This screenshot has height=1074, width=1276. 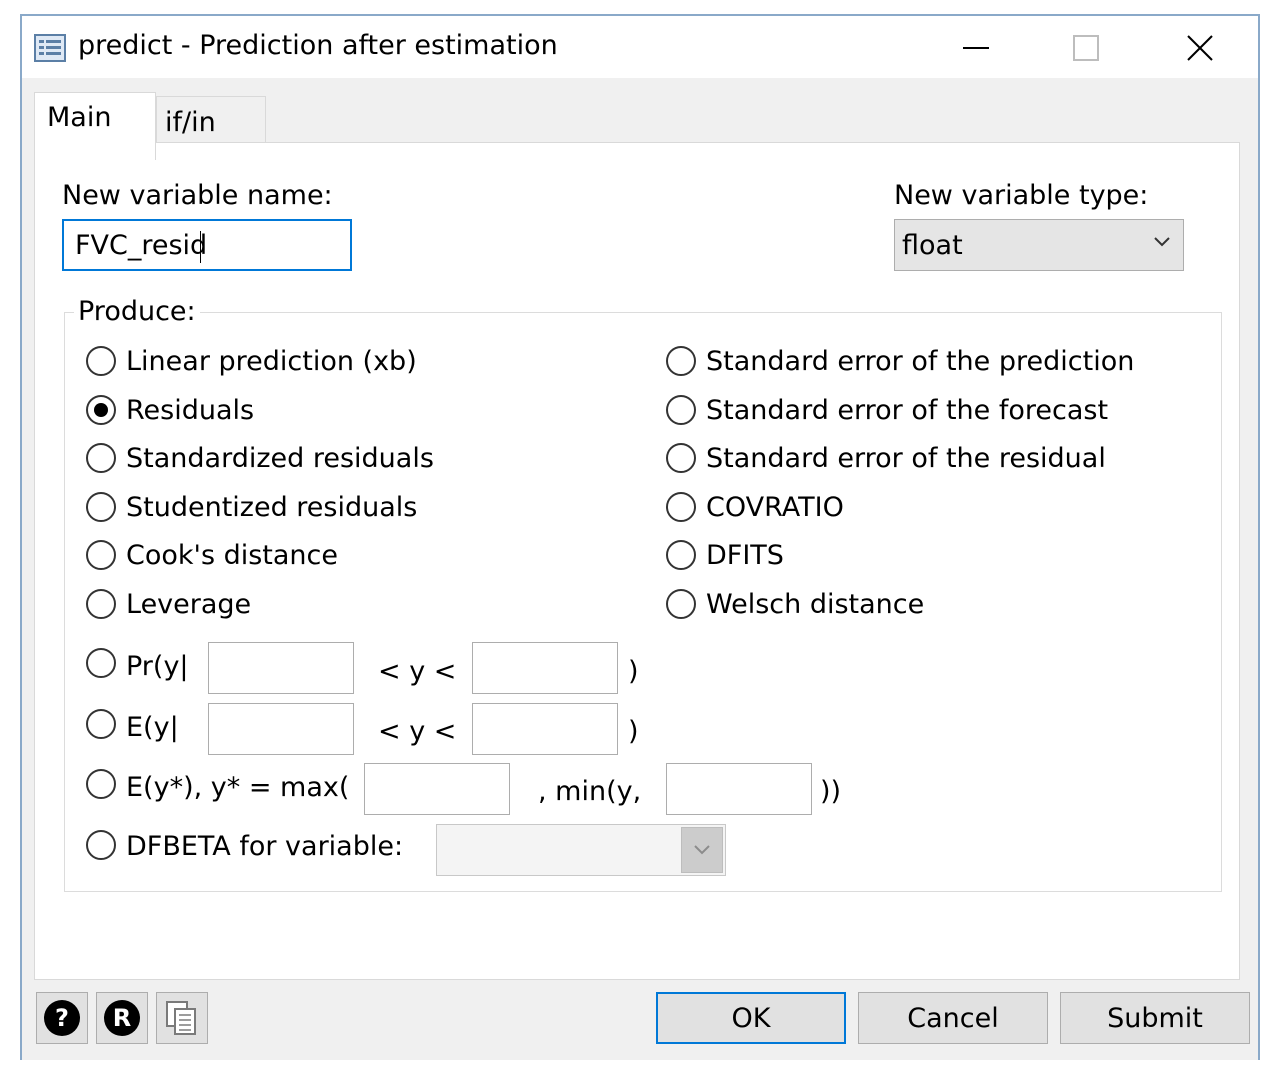 I want to click on radio-dfits, so click(x=681, y=555).